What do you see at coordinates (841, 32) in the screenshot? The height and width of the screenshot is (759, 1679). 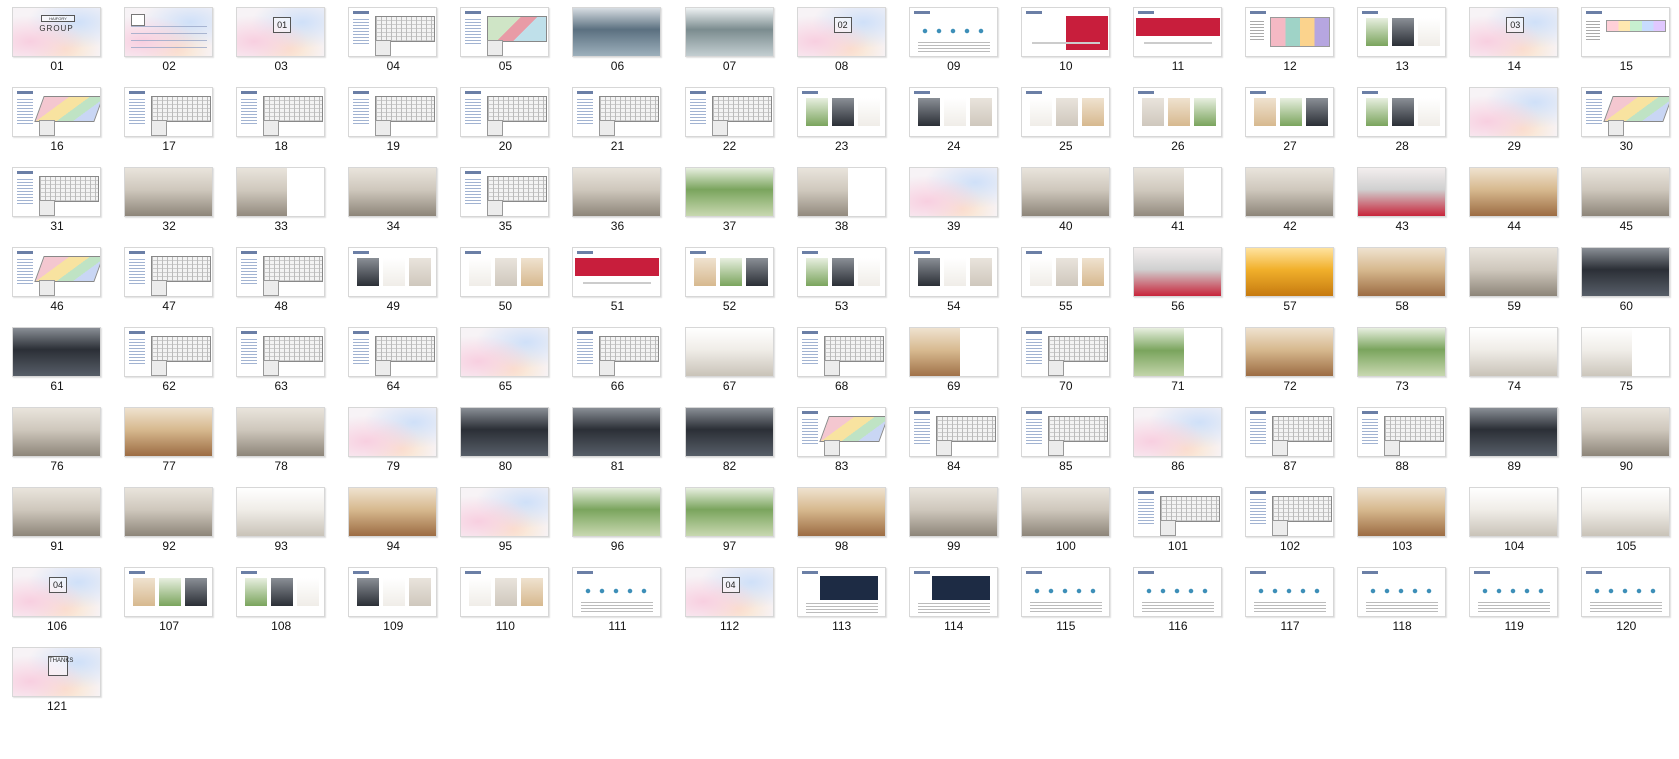 I see `slide-thumbnail: 02` at bounding box center [841, 32].